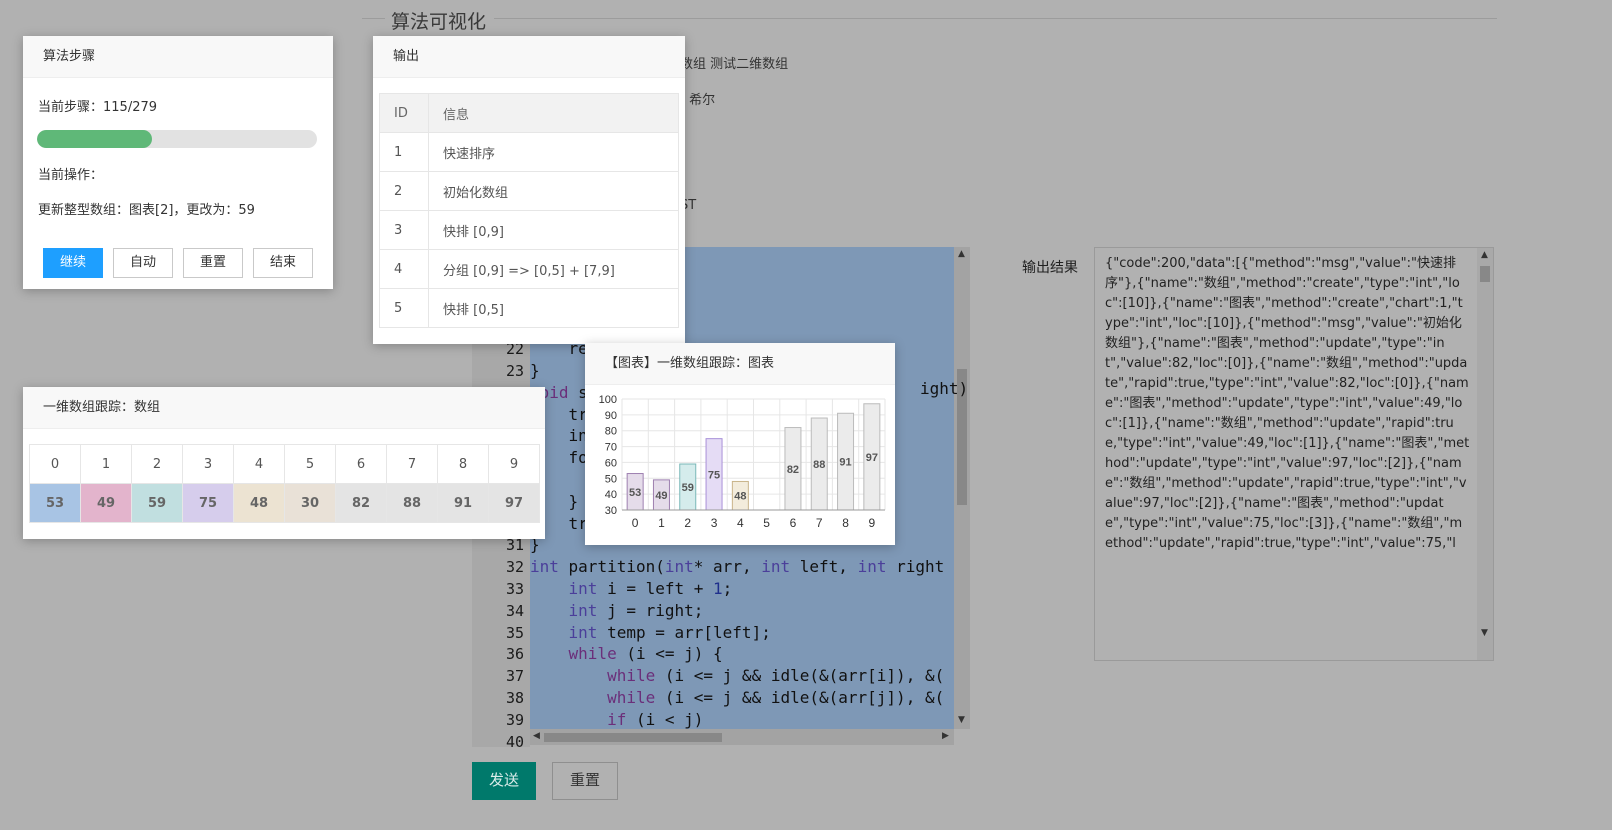  Describe the element at coordinates (740, 497) in the screenshot. I see `bar-value-label: 48` at that location.